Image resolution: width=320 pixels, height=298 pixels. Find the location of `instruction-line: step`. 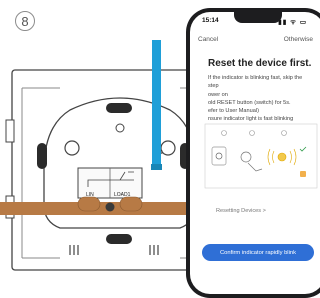

instruction-line: step is located at coordinates (213, 86).